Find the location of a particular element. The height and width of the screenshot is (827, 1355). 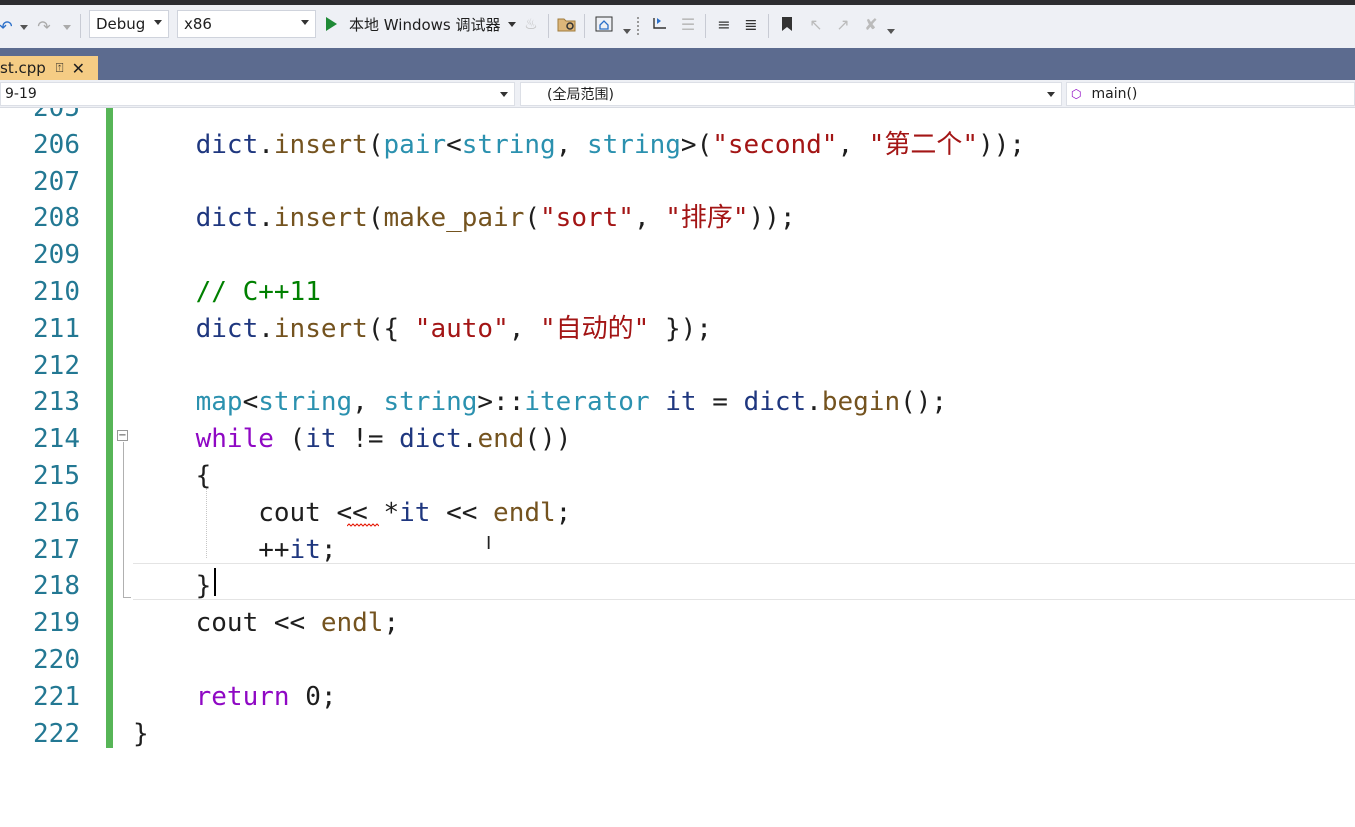

code-line: cout << endl; is located at coordinates (266, 623).